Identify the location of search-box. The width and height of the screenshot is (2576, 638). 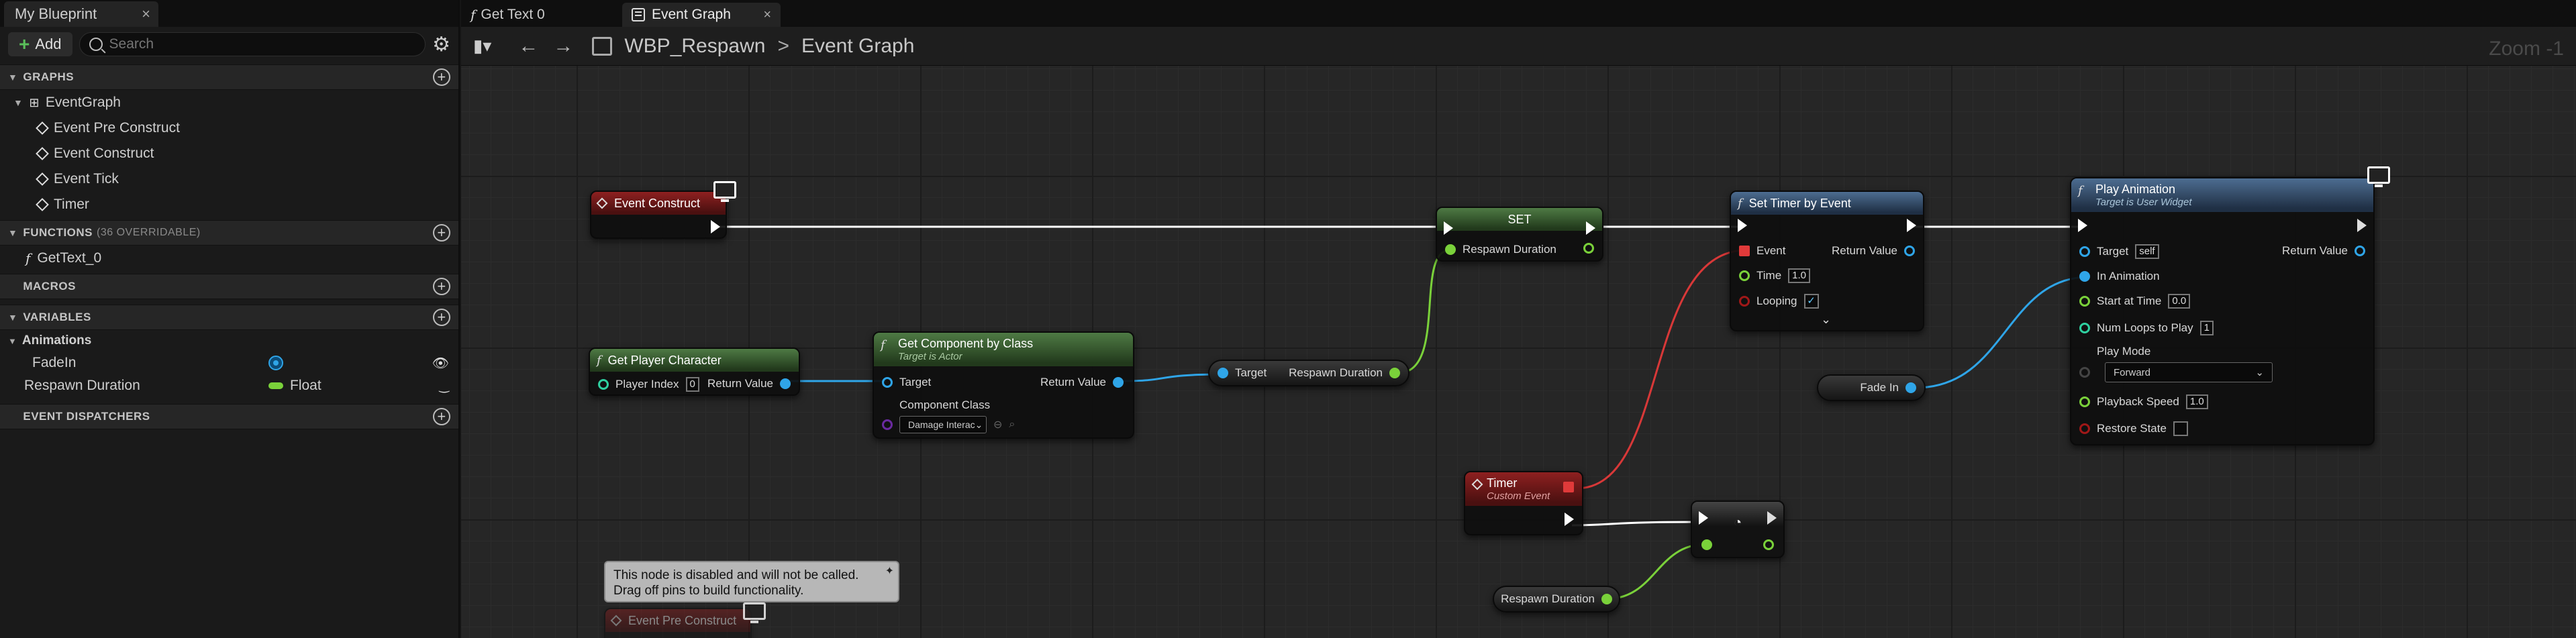
(252, 44).